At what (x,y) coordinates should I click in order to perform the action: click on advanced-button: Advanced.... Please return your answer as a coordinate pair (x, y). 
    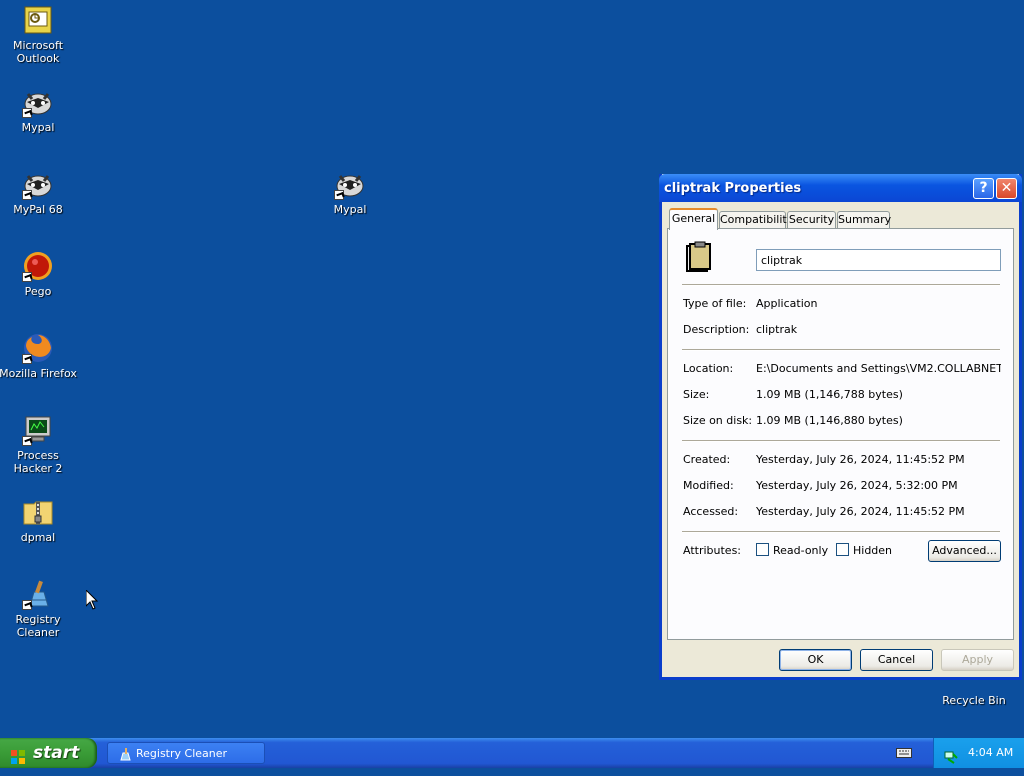
    Looking at the image, I should click on (964, 551).